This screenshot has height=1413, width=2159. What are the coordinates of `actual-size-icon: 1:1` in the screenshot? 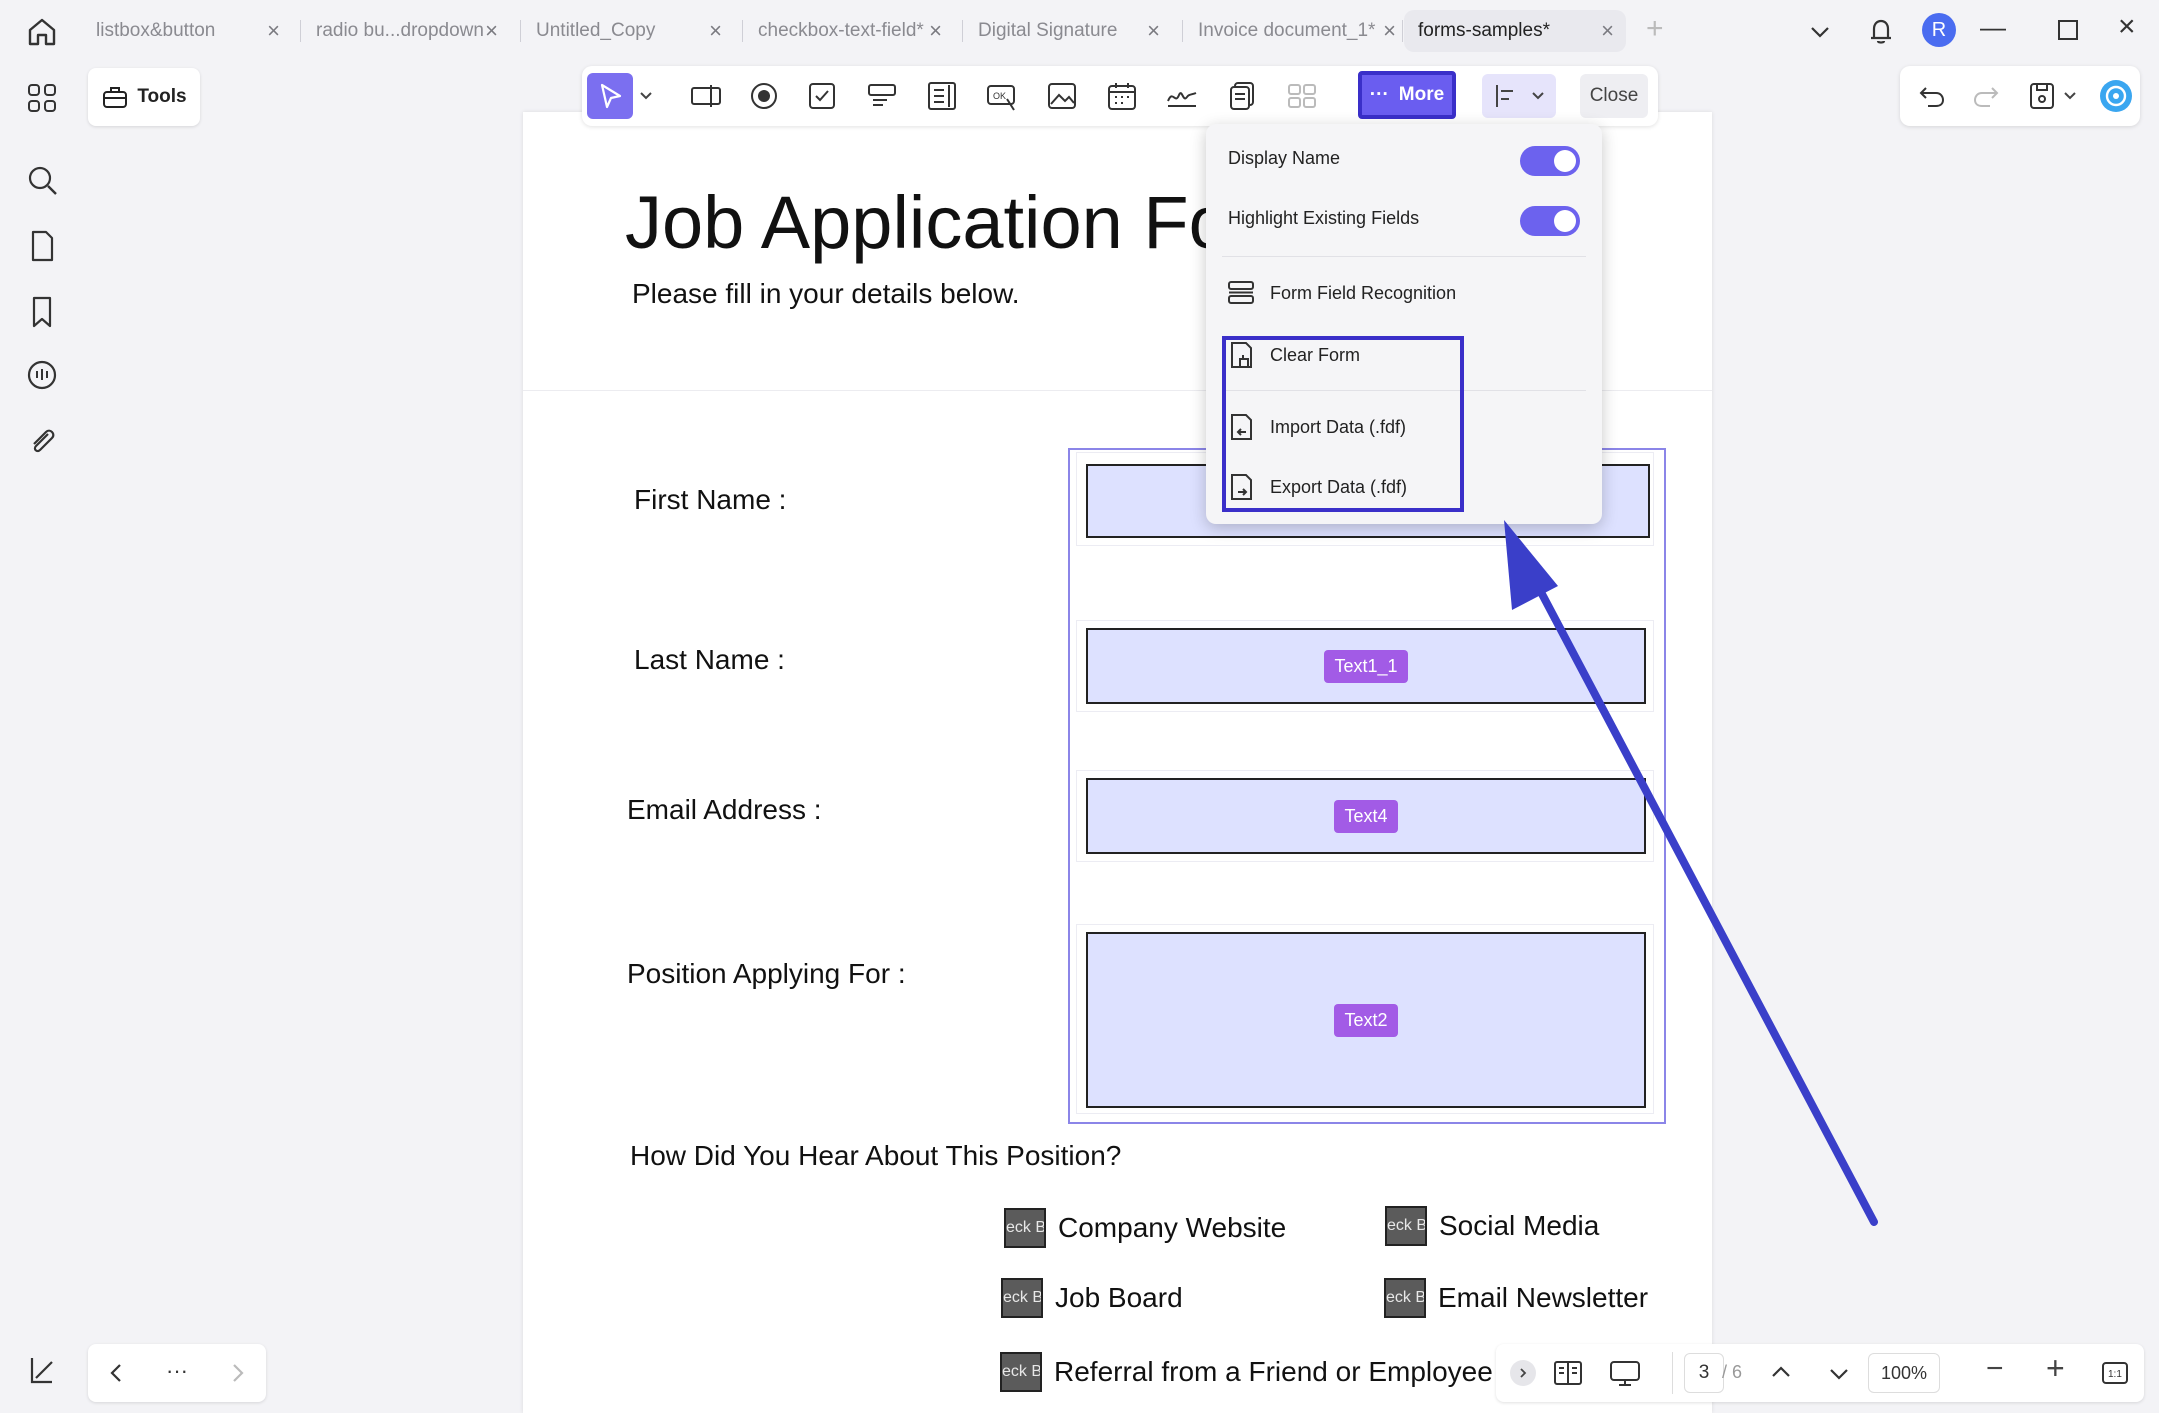 It's located at (2115, 1373).